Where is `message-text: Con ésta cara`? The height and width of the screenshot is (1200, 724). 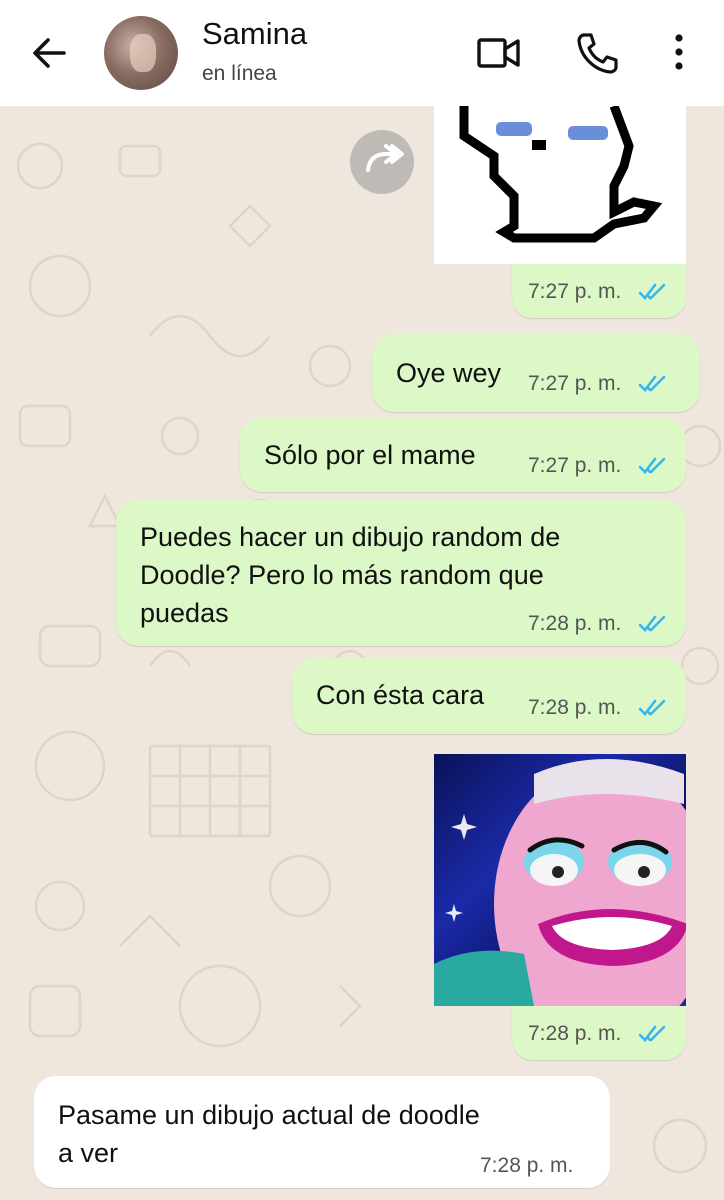
message-text: Con ésta cara is located at coordinates (400, 695).